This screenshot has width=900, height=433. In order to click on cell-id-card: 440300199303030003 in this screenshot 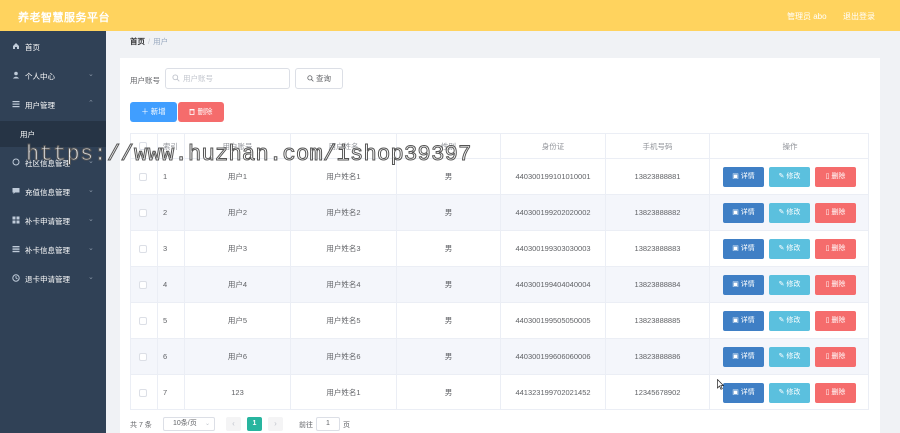, I will do `click(553, 249)`.